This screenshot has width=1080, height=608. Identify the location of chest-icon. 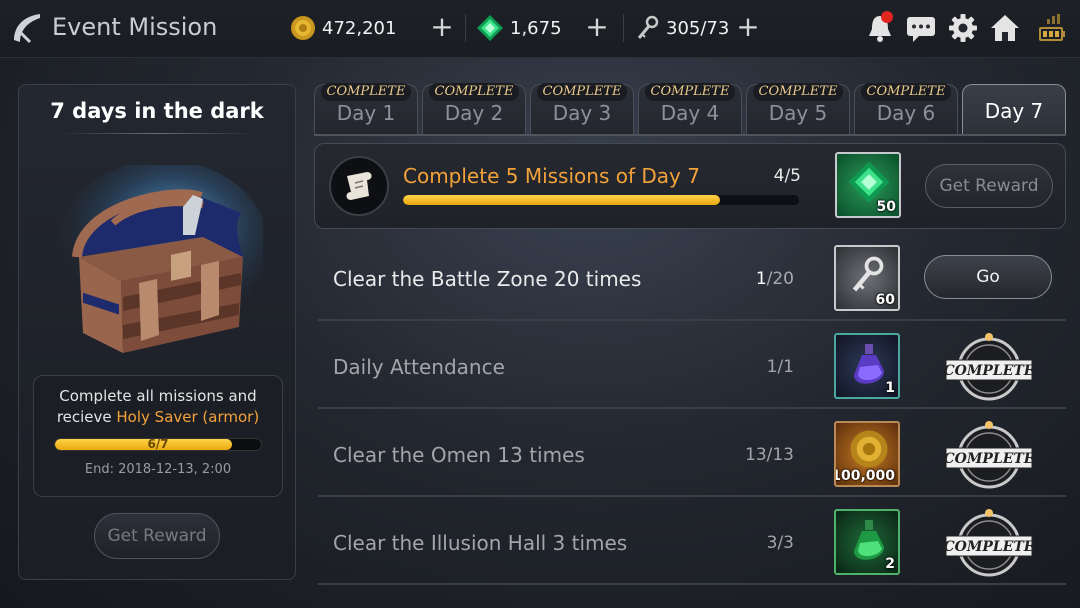
(160, 259).